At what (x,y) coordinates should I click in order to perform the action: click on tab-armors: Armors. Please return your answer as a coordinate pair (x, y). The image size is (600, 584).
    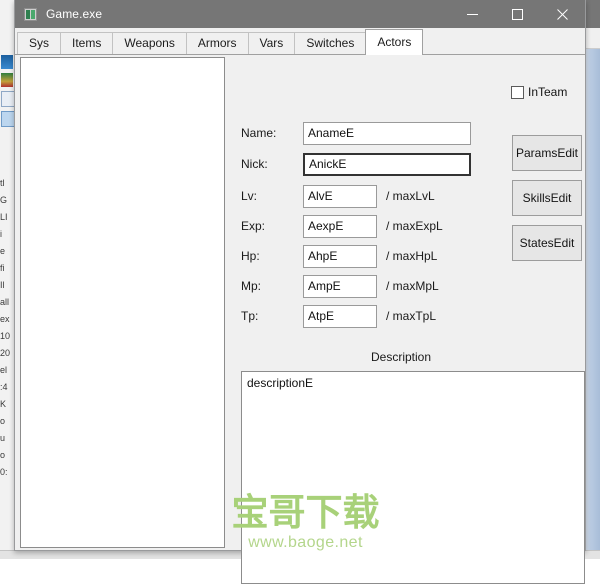
    Looking at the image, I should click on (217, 43).